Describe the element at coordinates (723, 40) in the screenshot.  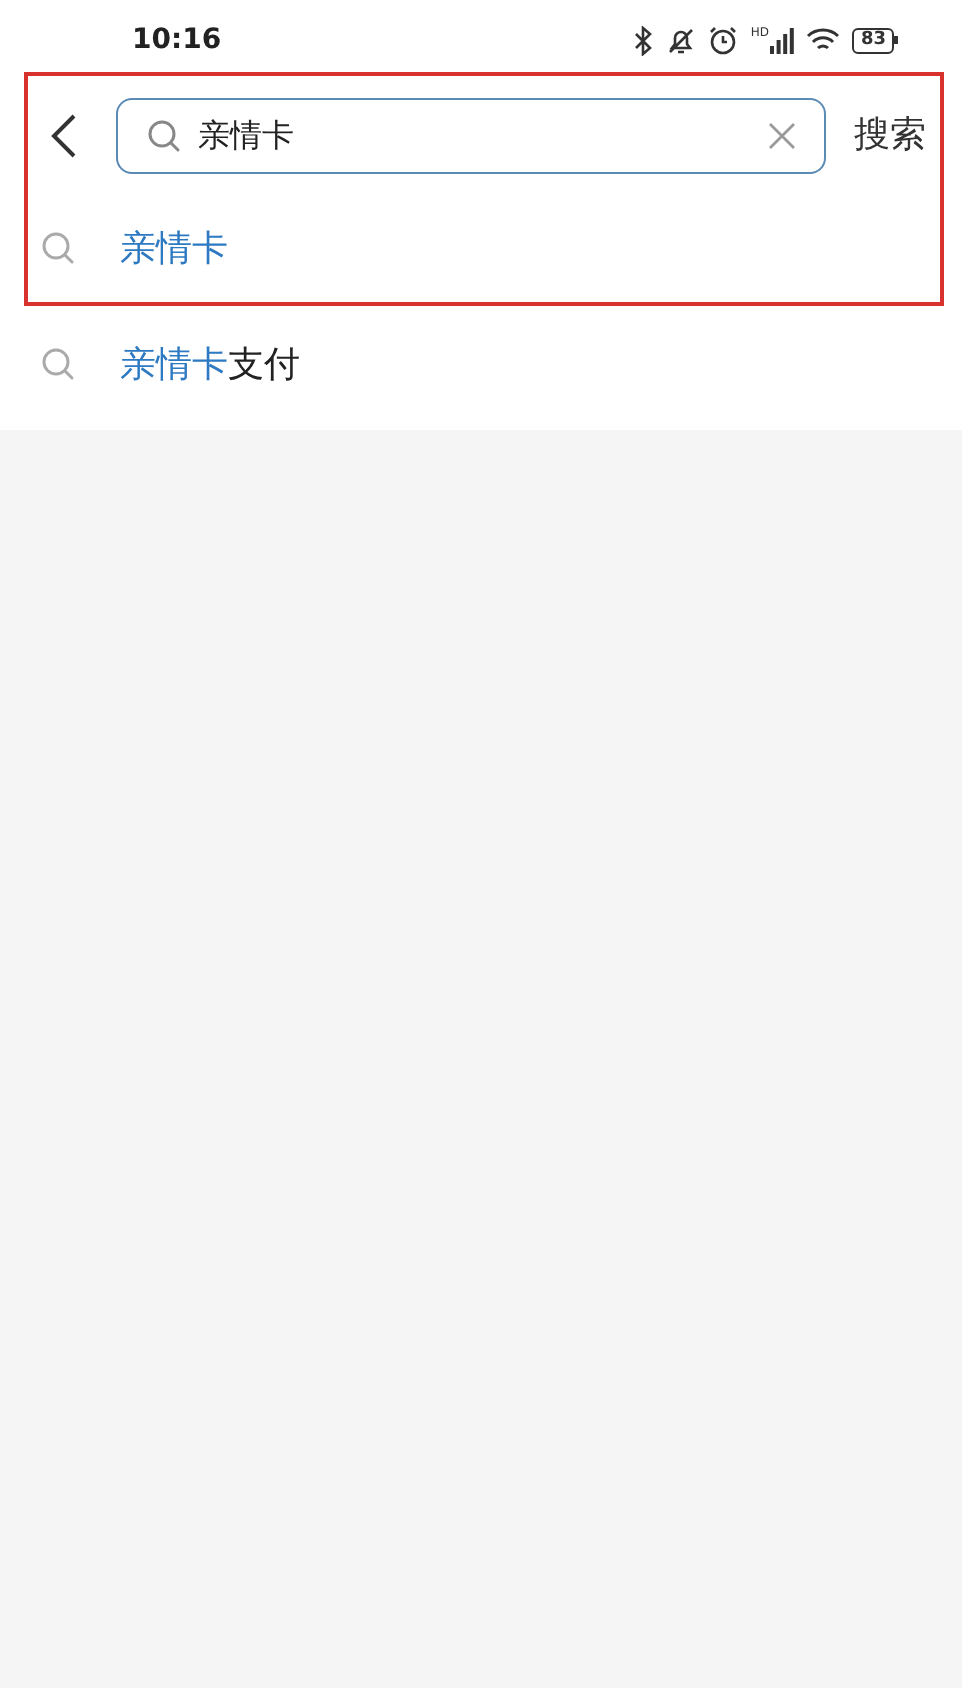
I see `alarm-icon` at that location.